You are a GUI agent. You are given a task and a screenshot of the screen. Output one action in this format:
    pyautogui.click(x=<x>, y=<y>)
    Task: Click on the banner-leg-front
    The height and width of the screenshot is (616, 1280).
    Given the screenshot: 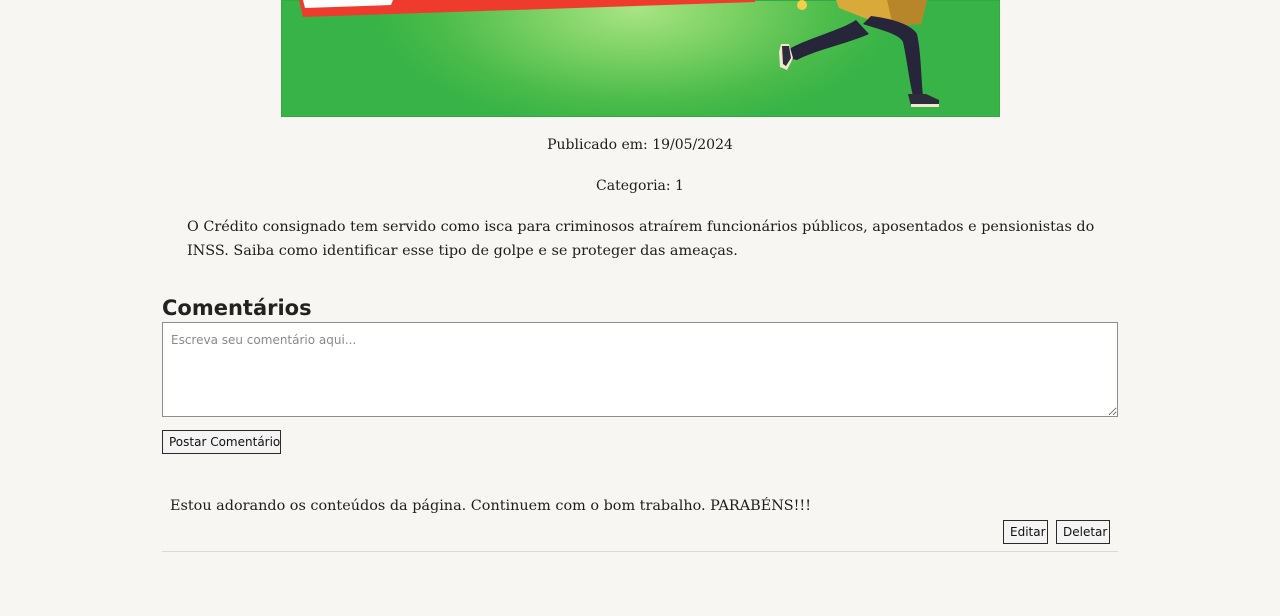 What is the action you would take?
    pyautogui.click(x=893, y=56)
    